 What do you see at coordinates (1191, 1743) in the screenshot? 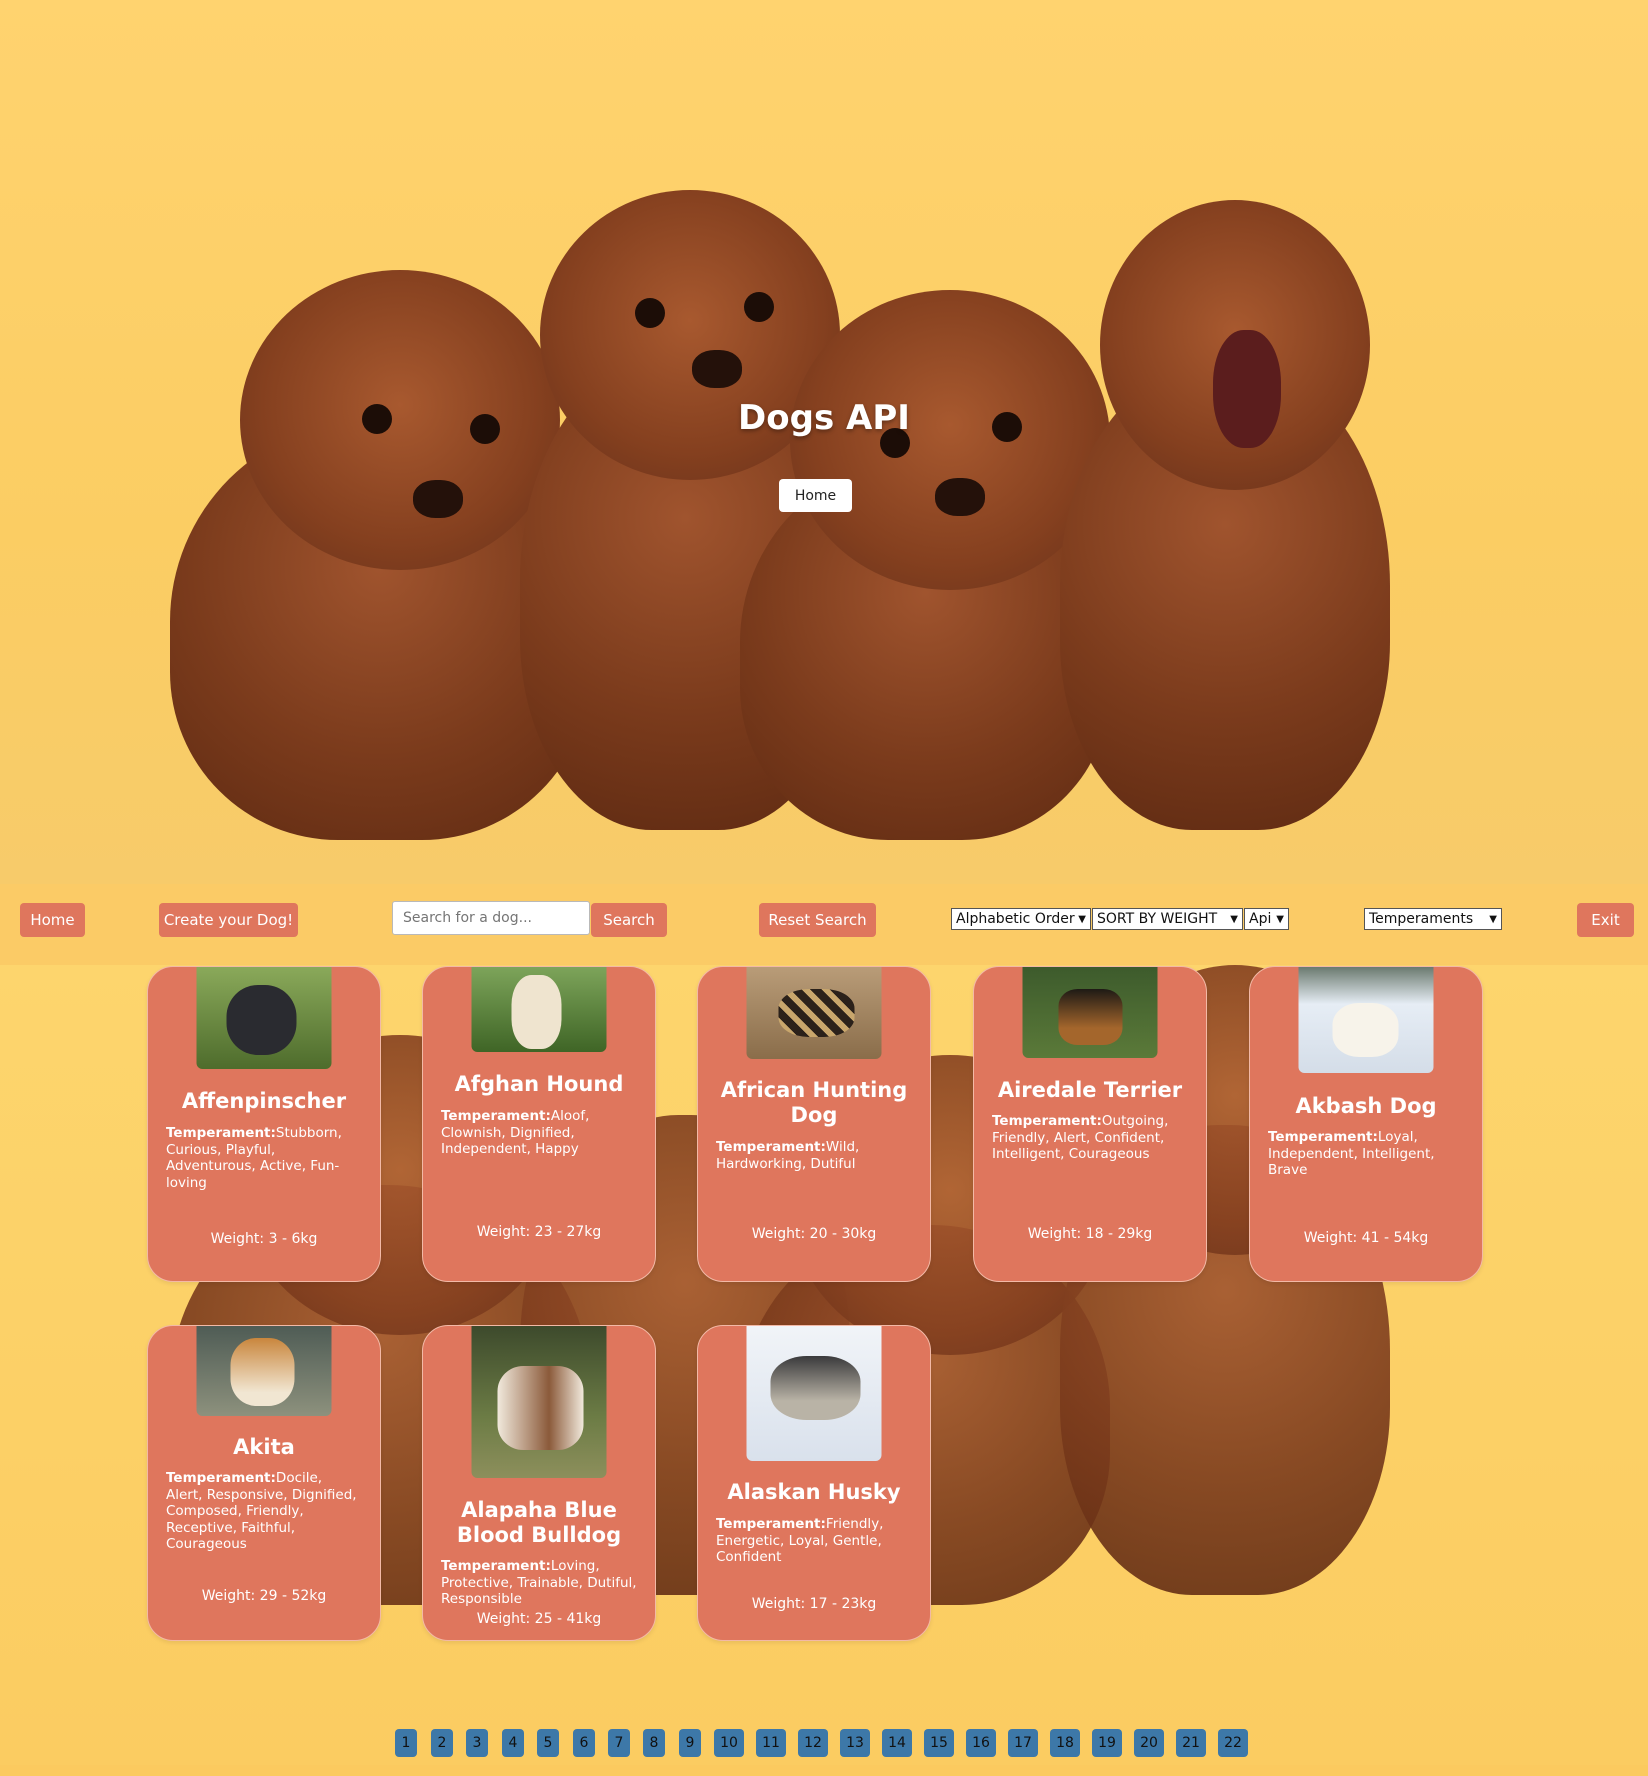
I see `page-button: 21` at bounding box center [1191, 1743].